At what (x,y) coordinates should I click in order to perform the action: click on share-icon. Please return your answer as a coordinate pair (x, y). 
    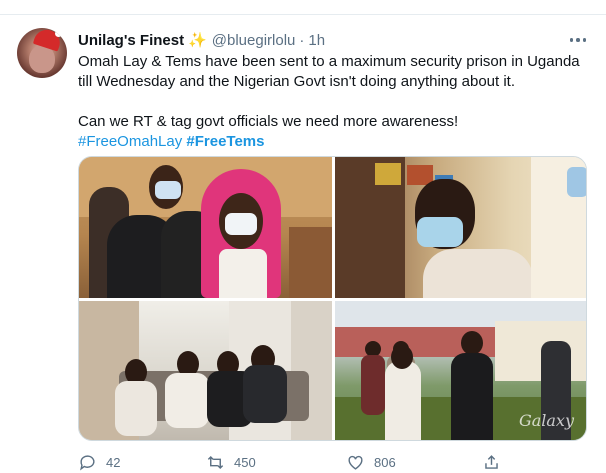
    Looking at the image, I should click on (491, 462).